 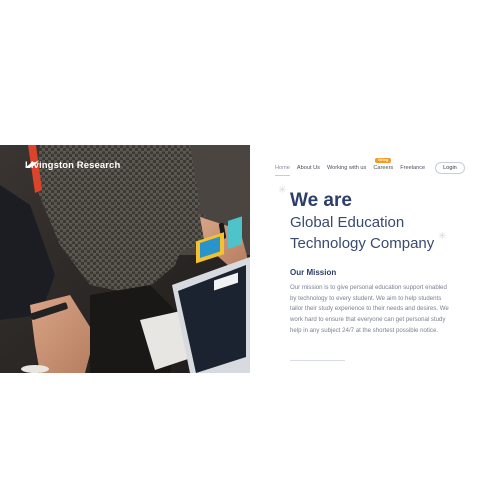 What do you see at coordinates (317, 360) in the screenshot?
I see `section-divider` at bounding box center [317, 360].